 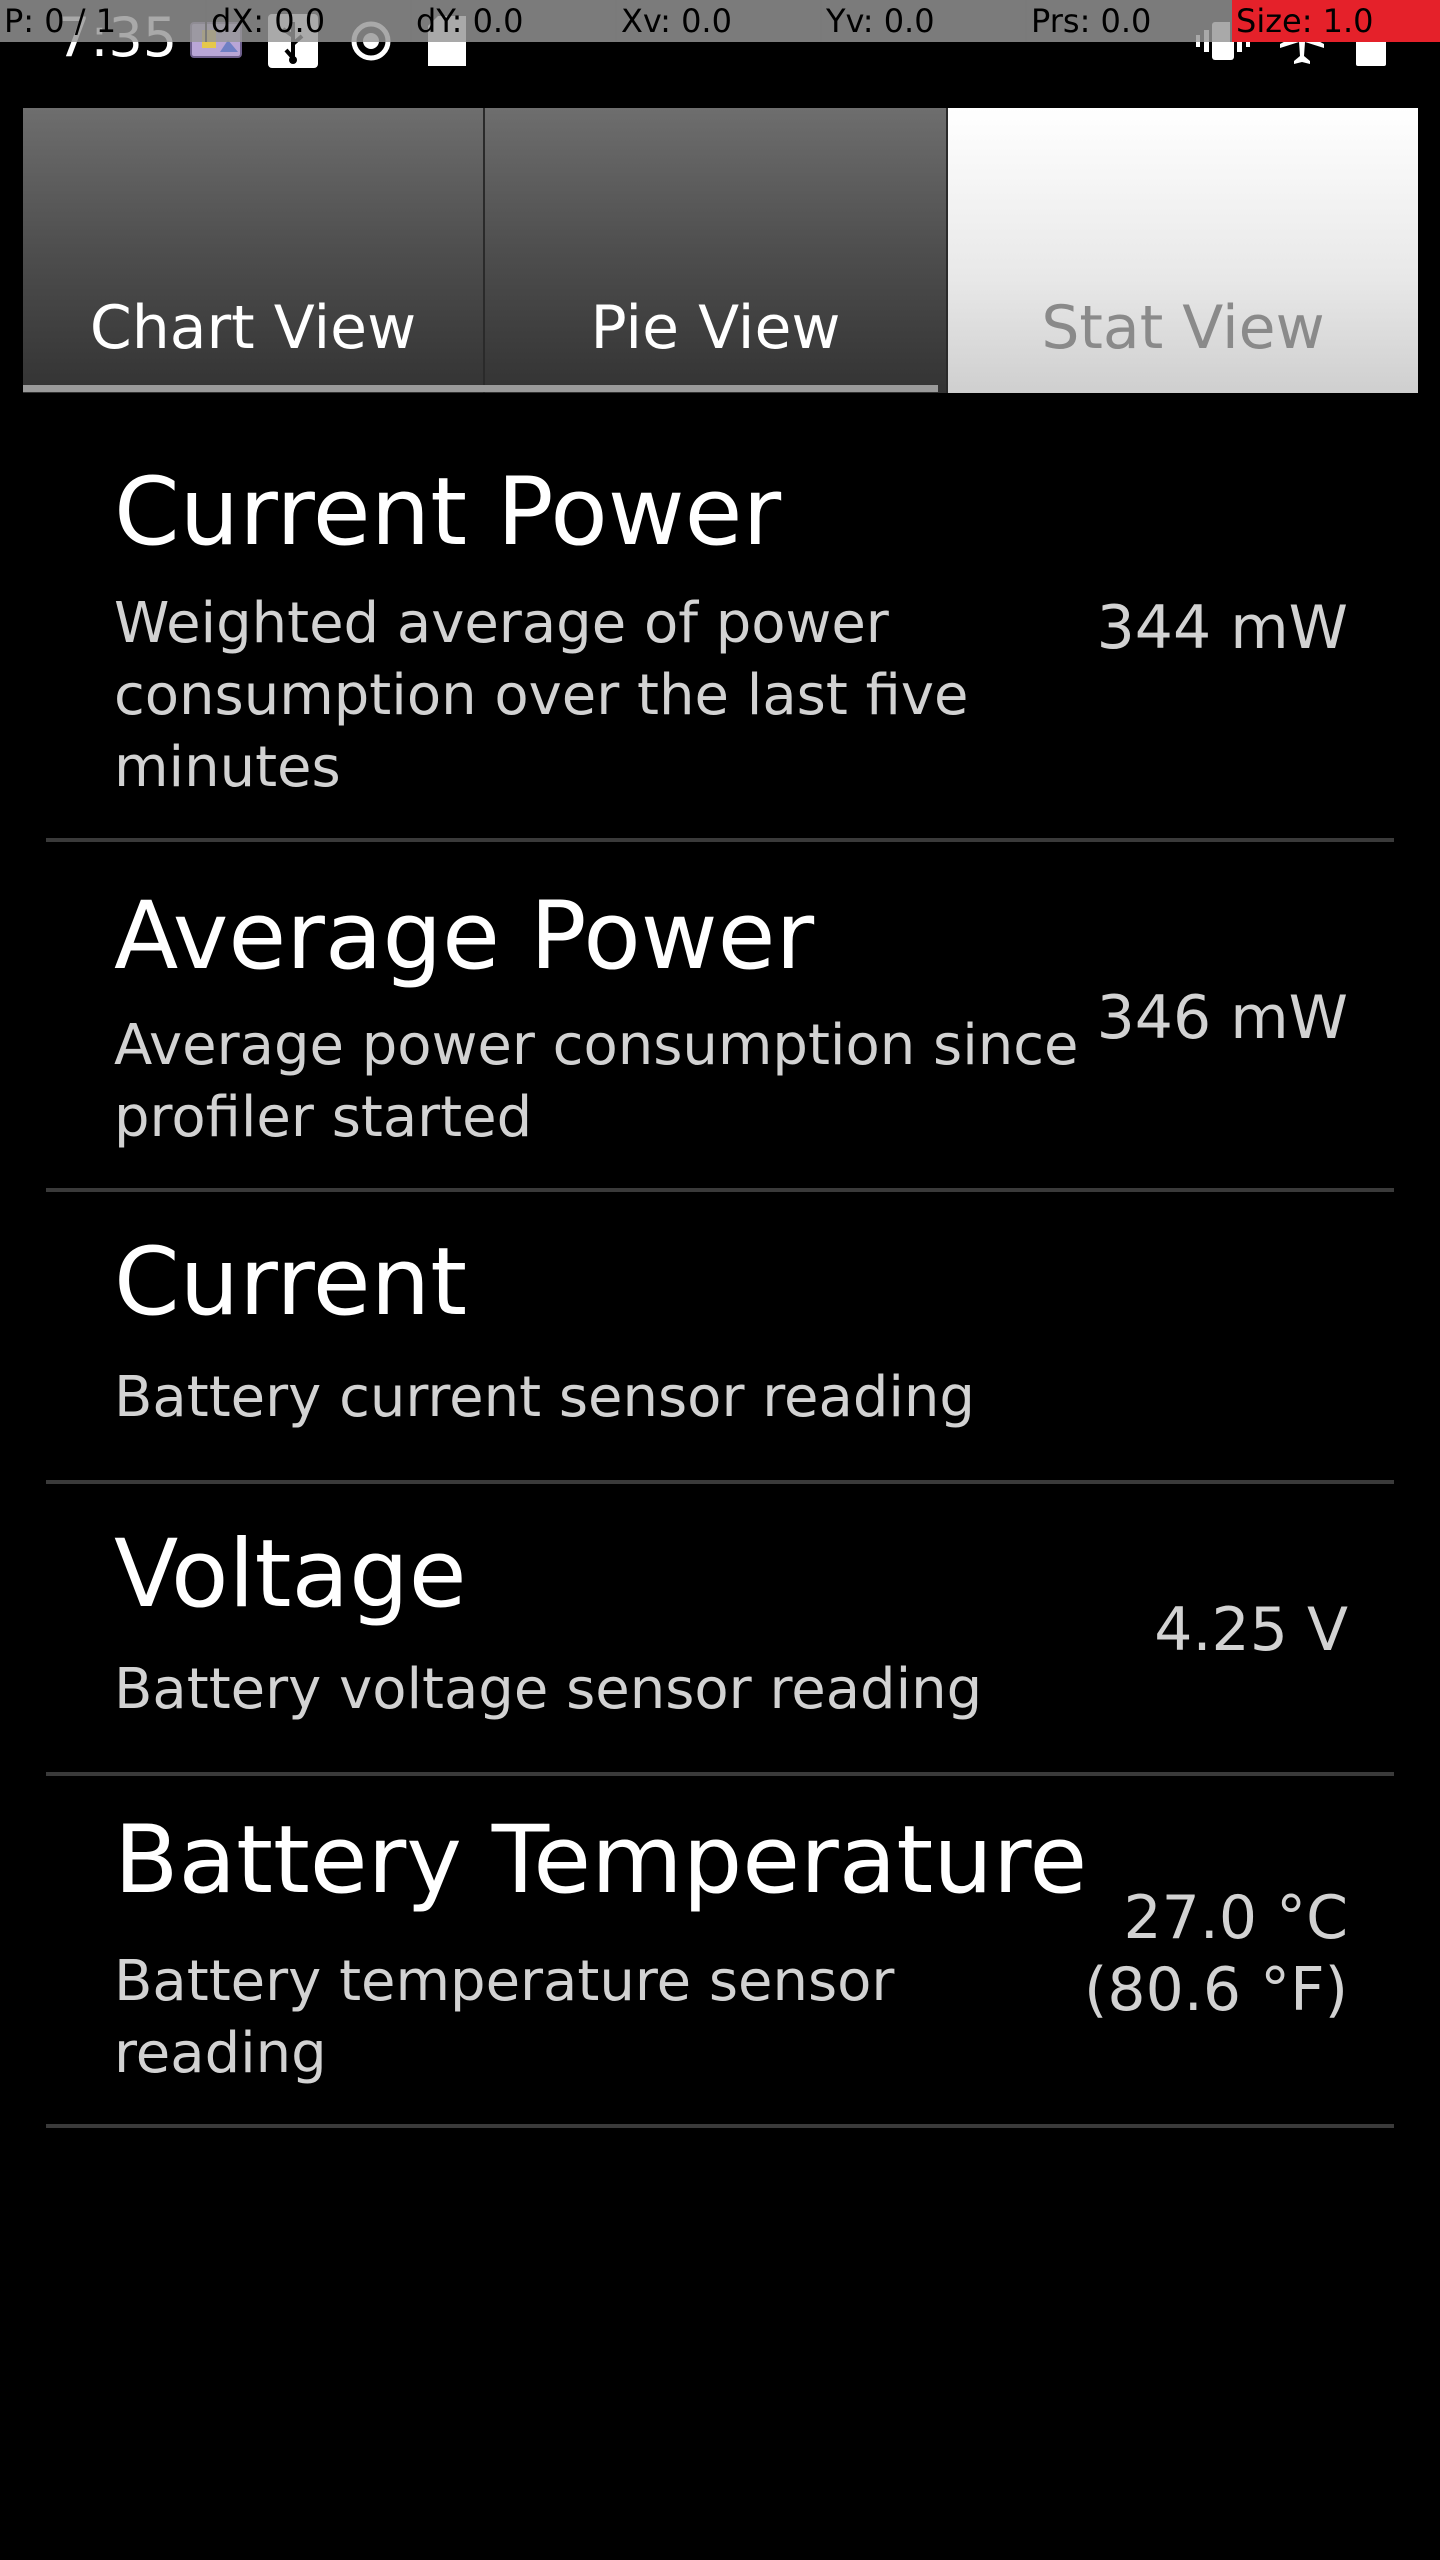 What do you see at coordinates (307, 21) in the screenshot?
I see `overlay-dx: dX: 0.0` at bounding box center [307, 21].